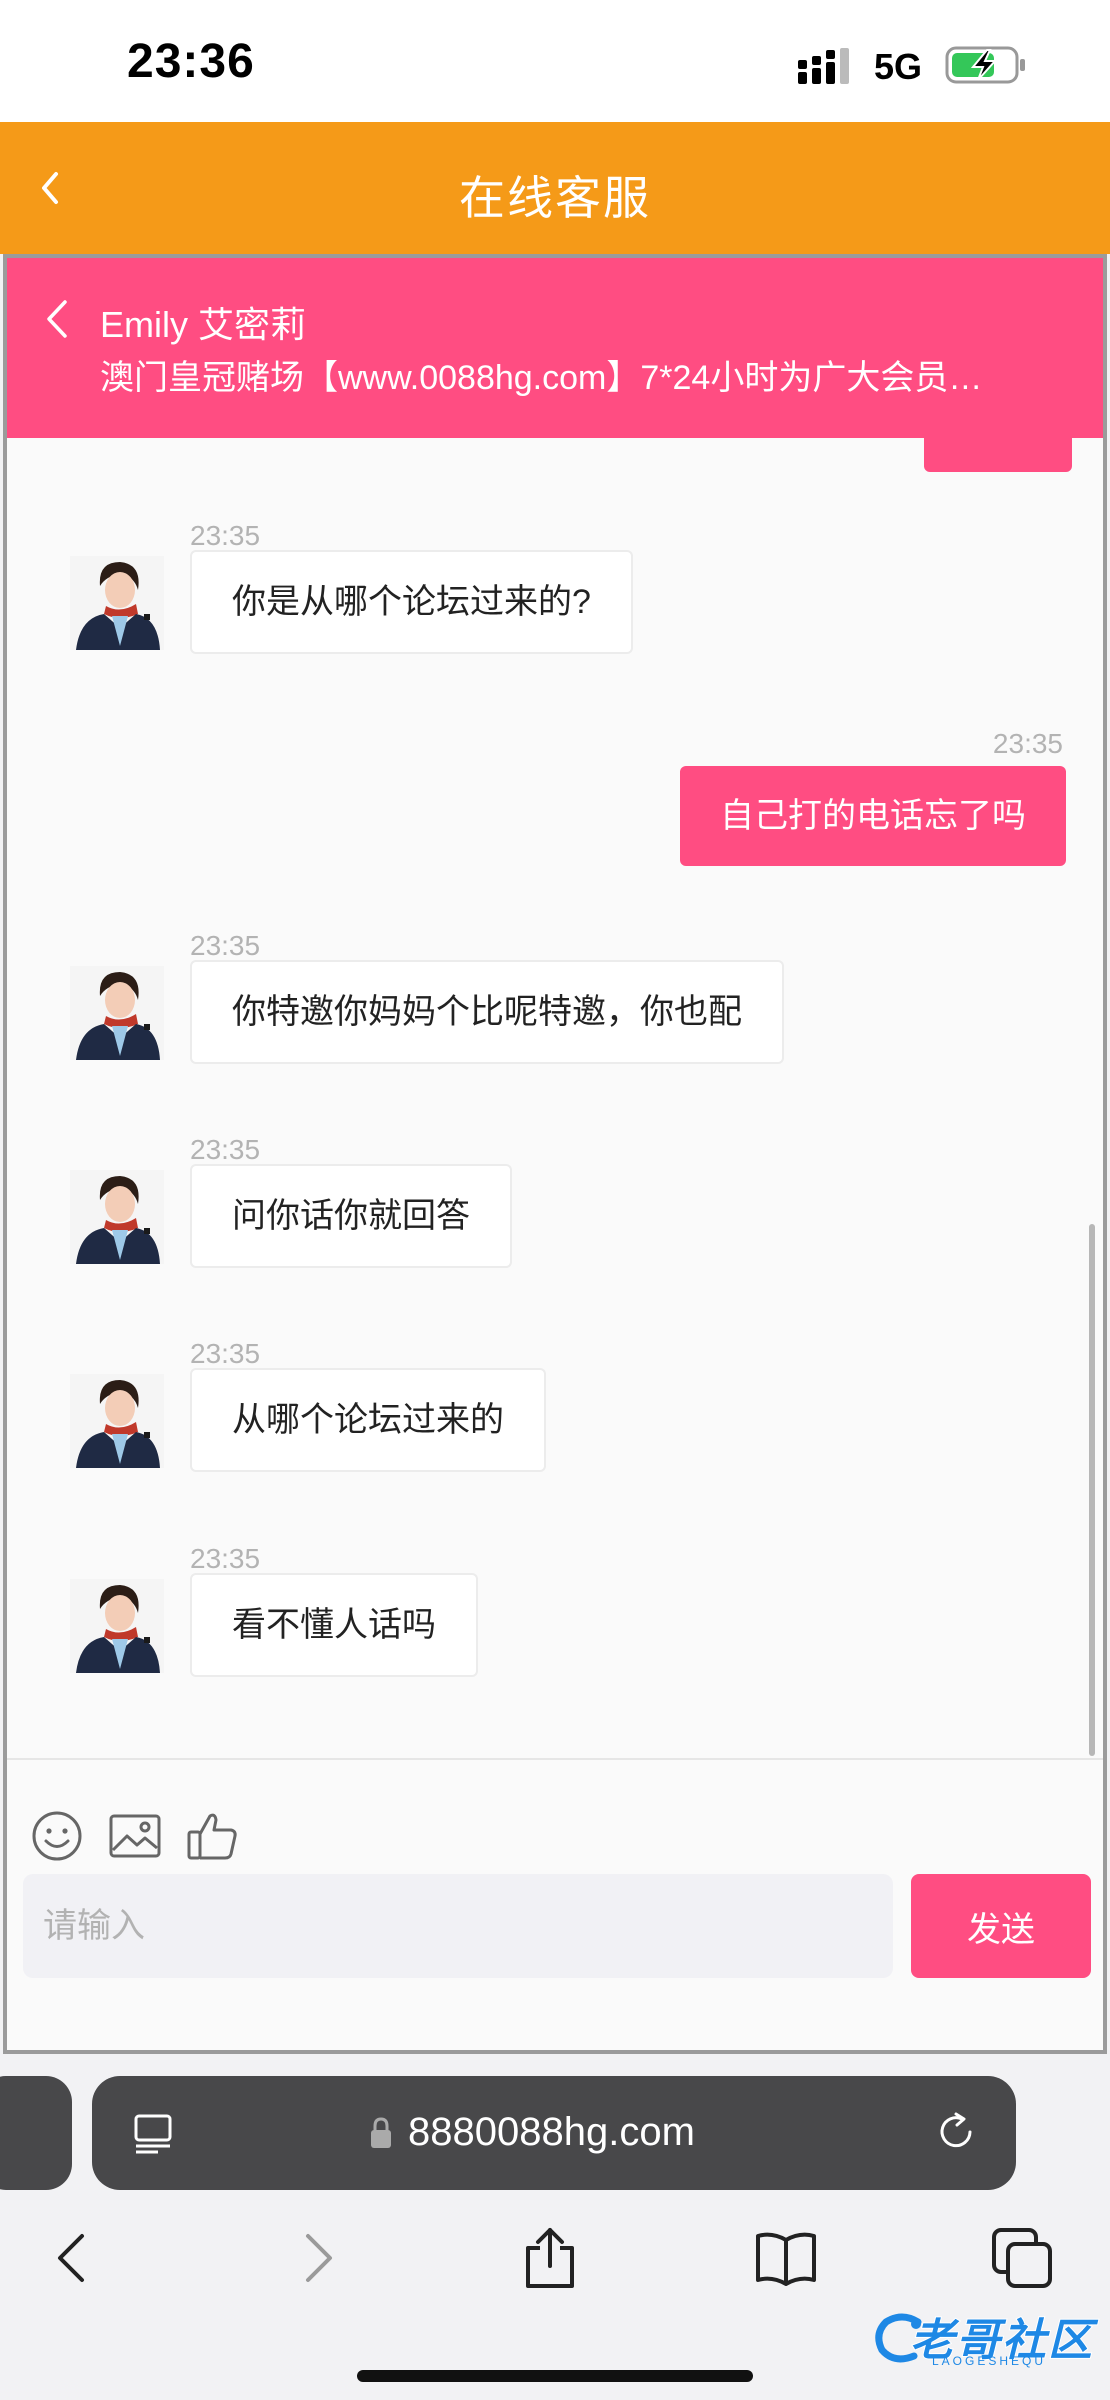 This screenshot has height=2400, width=1110. I want to click on address-bar: 8880088hg.com, so click(554, 2133).